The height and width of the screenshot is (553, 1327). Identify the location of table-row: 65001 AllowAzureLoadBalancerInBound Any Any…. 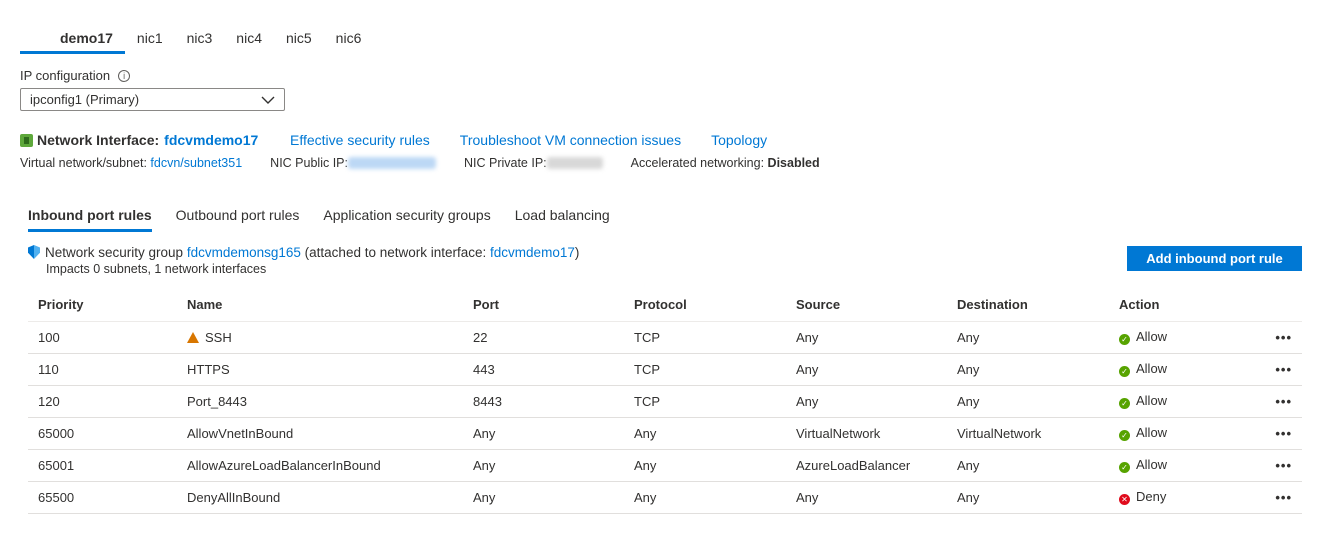
(665, 465).